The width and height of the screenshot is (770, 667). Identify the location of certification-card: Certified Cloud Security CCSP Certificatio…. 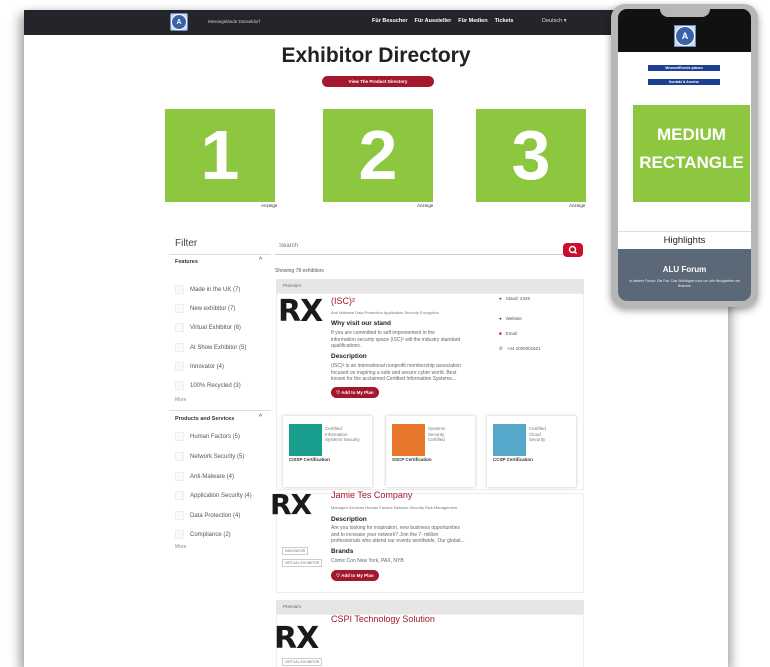
(531, 451).